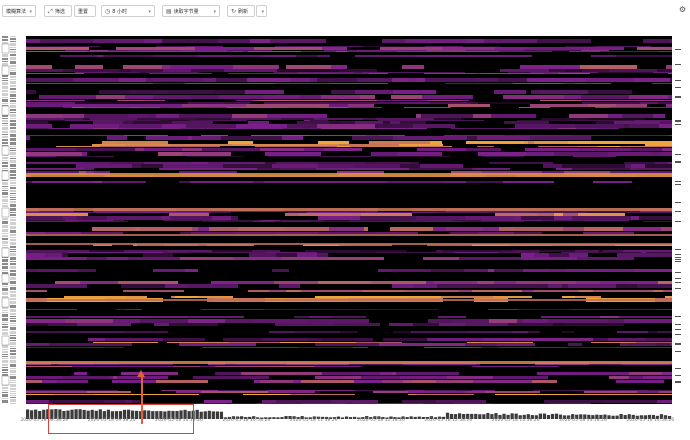 The height and width of the screenshot is (440, 690). I want to click on reset-button: 重置, so click(85, 11).